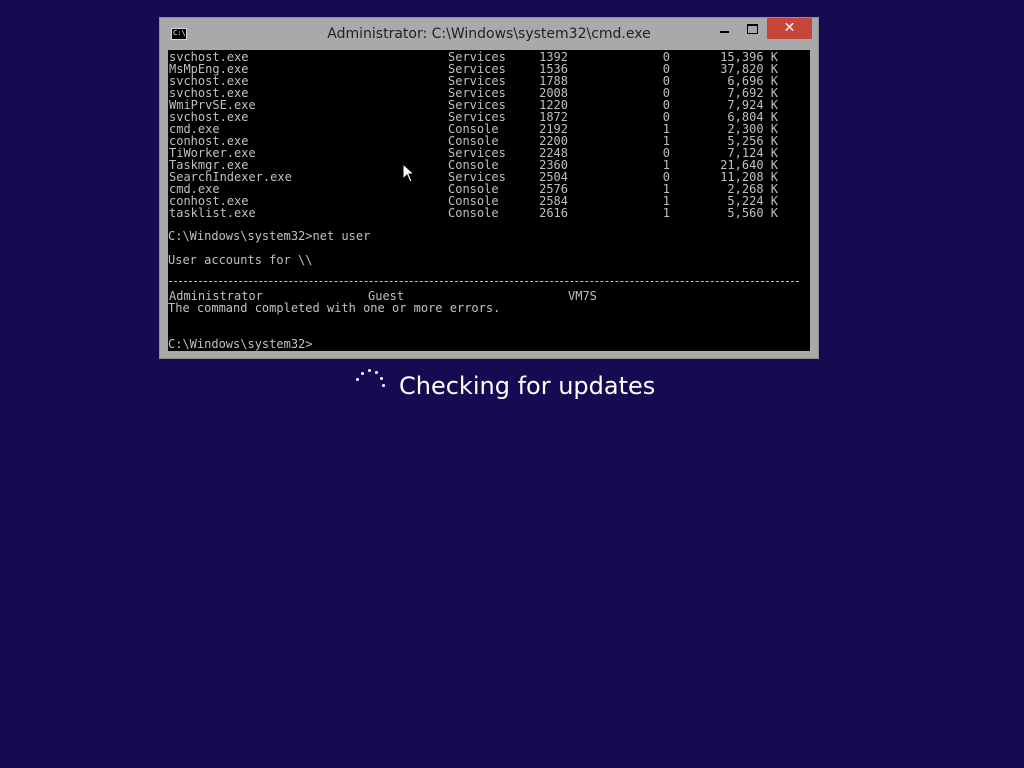  I want to click on process-name: tasklist.exe, so click(212, 213).